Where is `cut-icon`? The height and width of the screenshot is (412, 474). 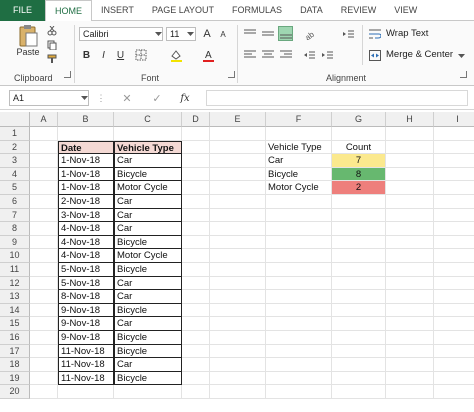
cut-icon is located at coordinates (52, 31).